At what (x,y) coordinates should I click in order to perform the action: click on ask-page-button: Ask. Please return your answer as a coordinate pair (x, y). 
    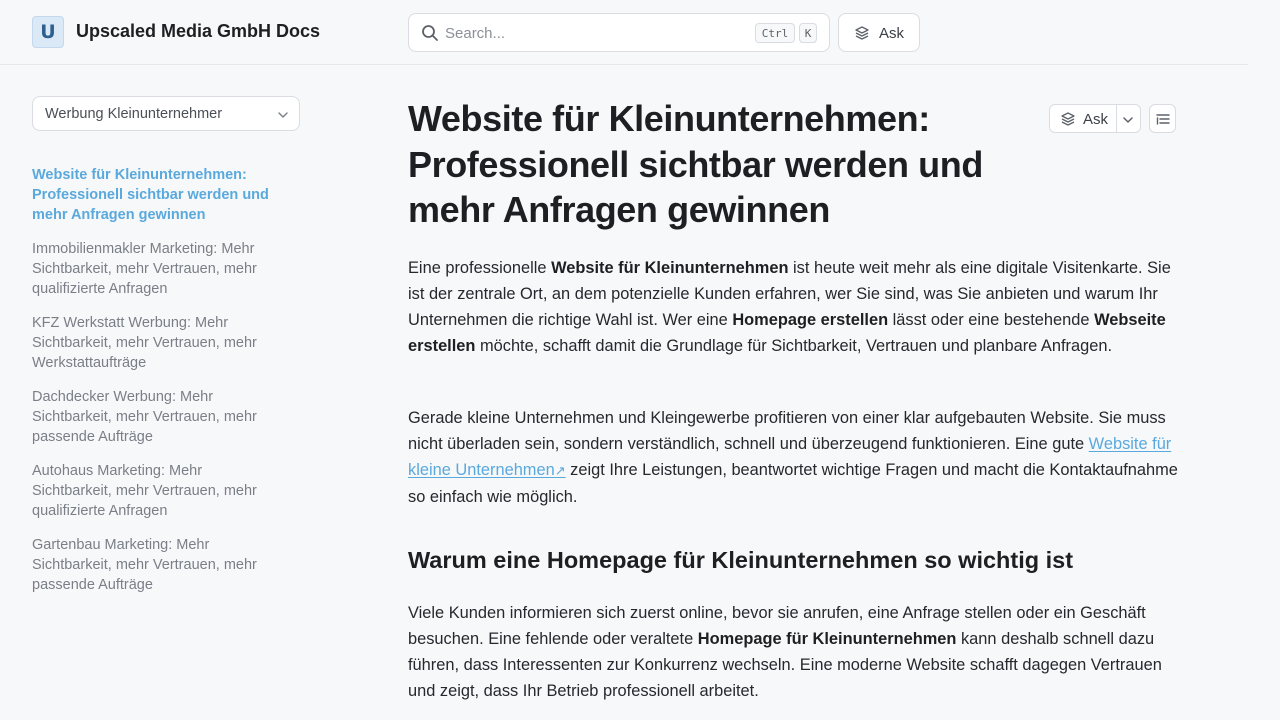
    Looking at the image, I should click on (1095, 118).